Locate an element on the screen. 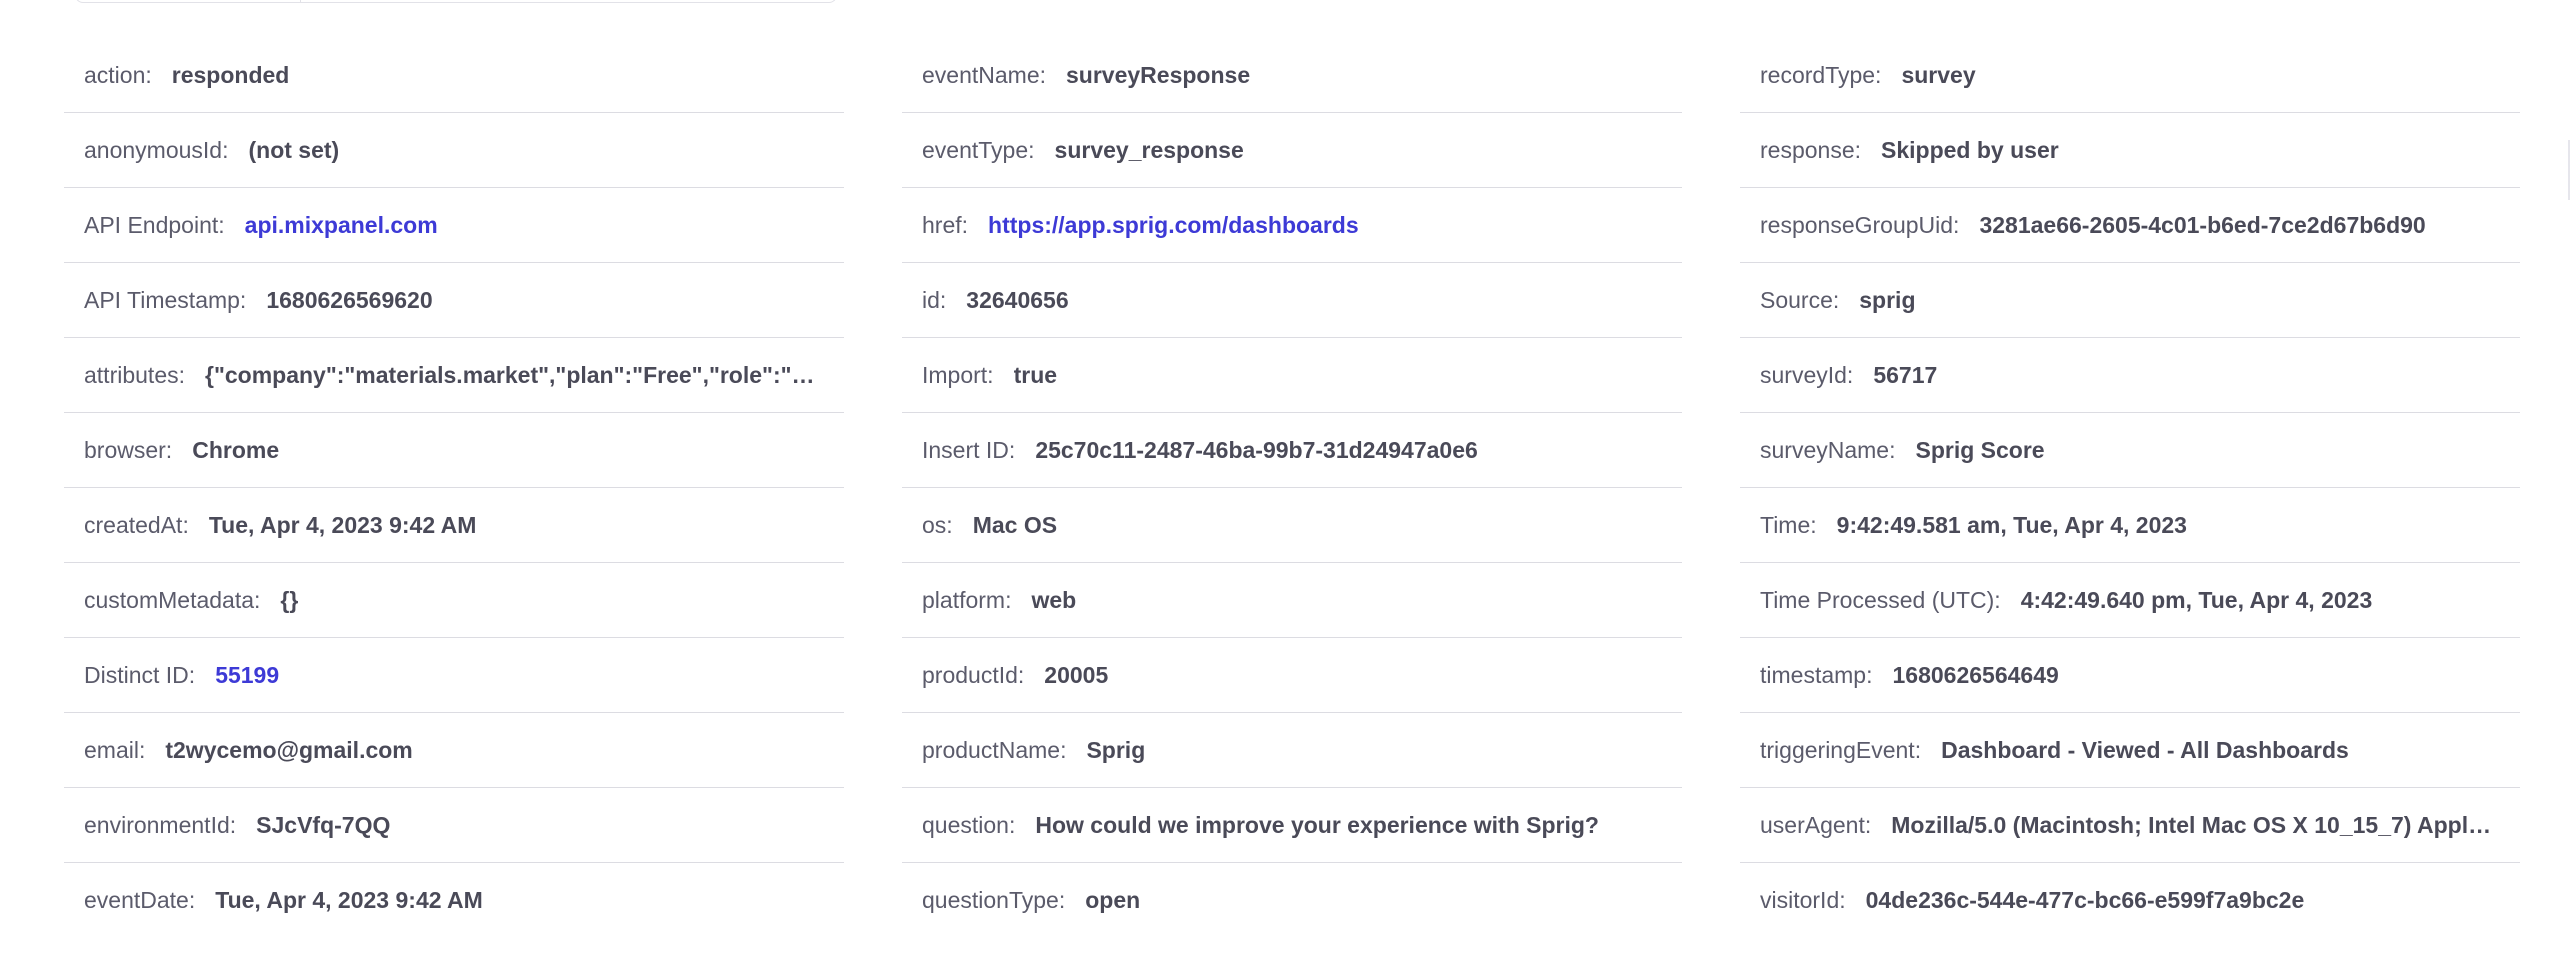 This screenshot has width=2570, height=964. property-key: Insert ID: is located at coordinates (969, 449).